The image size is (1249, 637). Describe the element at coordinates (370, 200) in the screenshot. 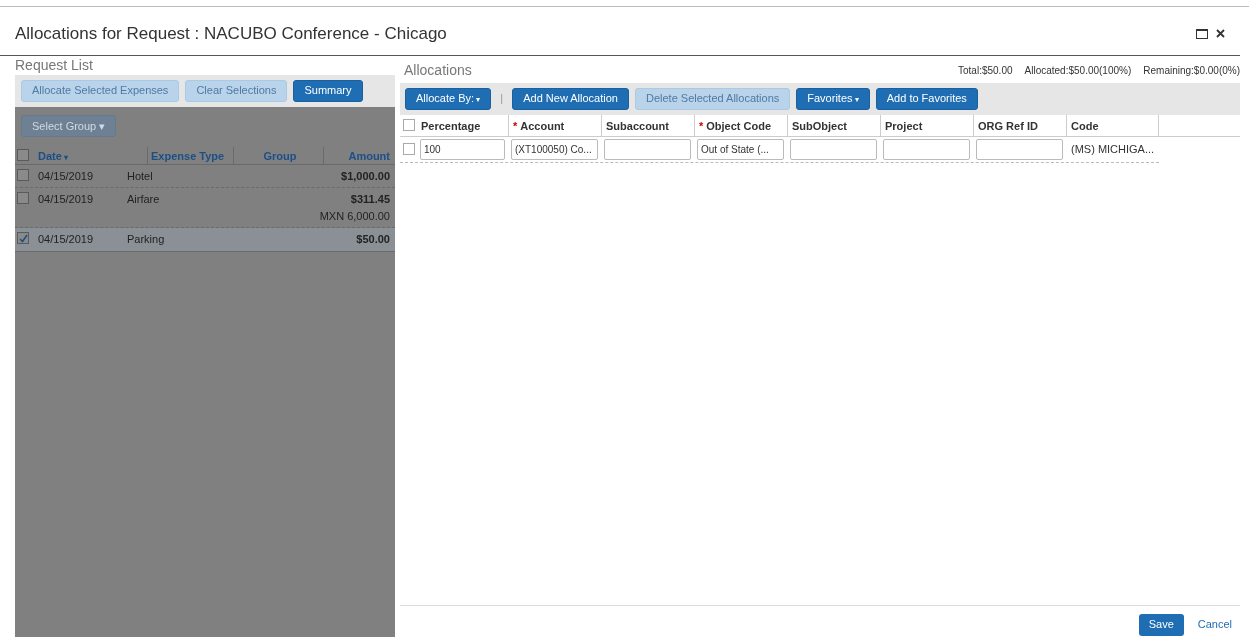

I see `amount-text: $311.45` at that location.